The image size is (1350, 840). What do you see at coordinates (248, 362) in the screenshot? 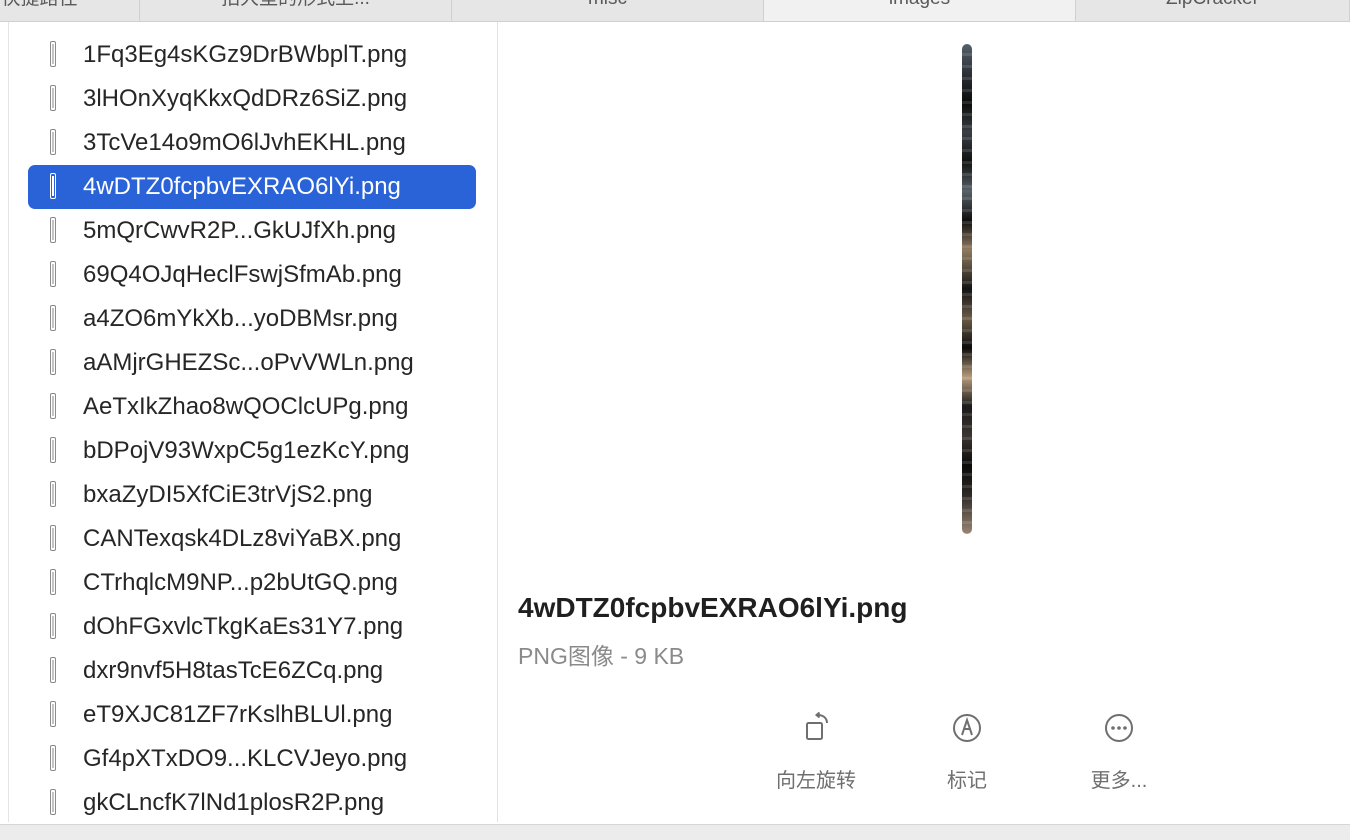
I see `file-name: aAMjrGHEZSc...oPvVWLn.png` at bounding box center [248, 362].